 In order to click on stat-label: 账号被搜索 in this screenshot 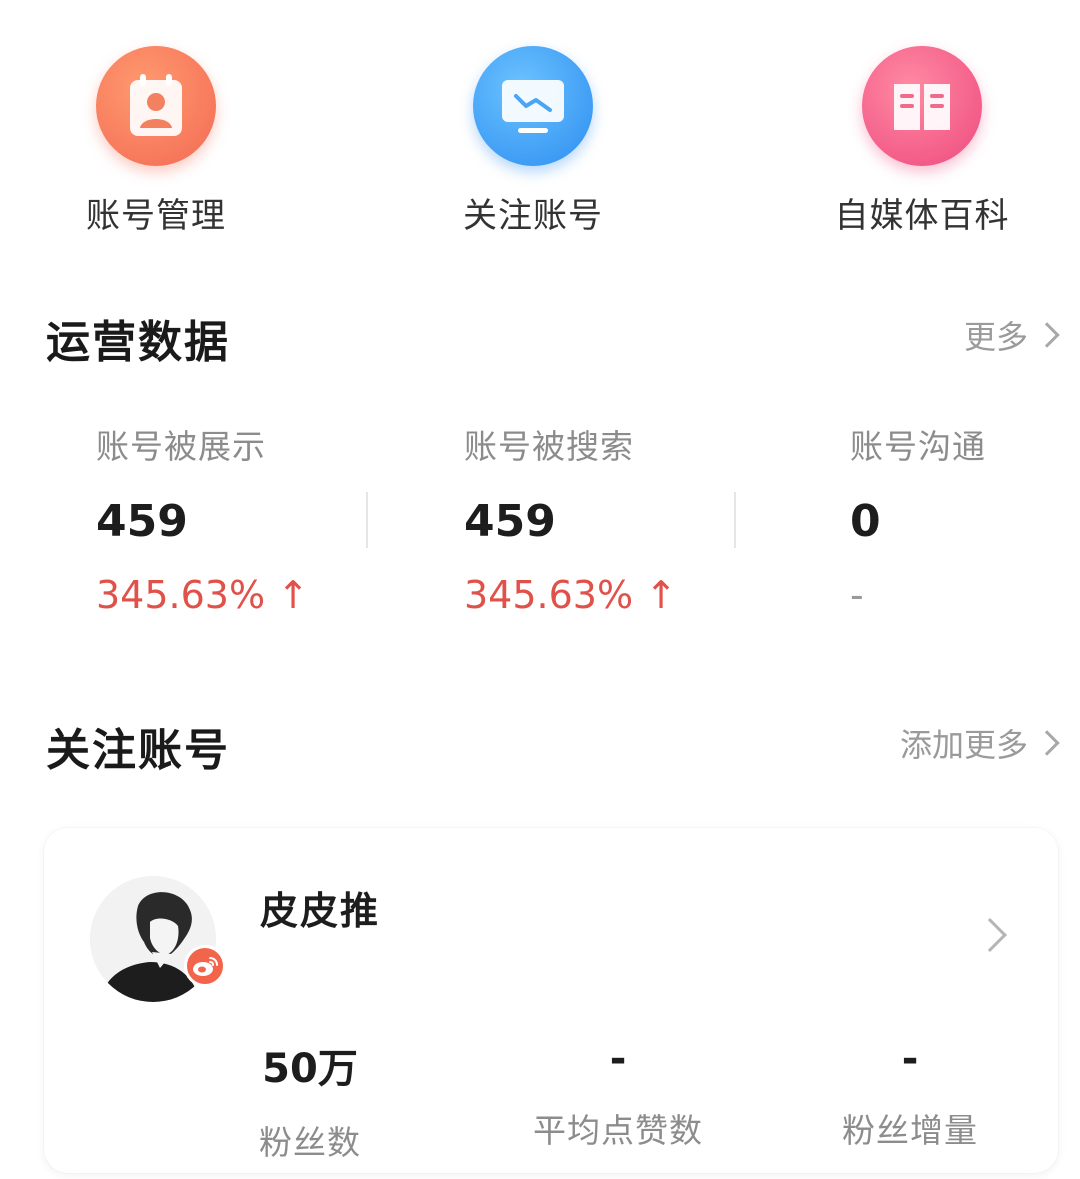, I will do `click(549, 446)`.